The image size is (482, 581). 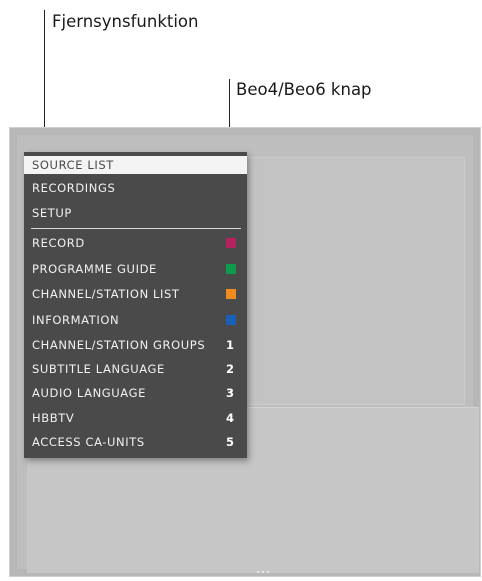 I want to click on menu-item-label: AUDIO LANGUAGE, so click(x=89, y=393).